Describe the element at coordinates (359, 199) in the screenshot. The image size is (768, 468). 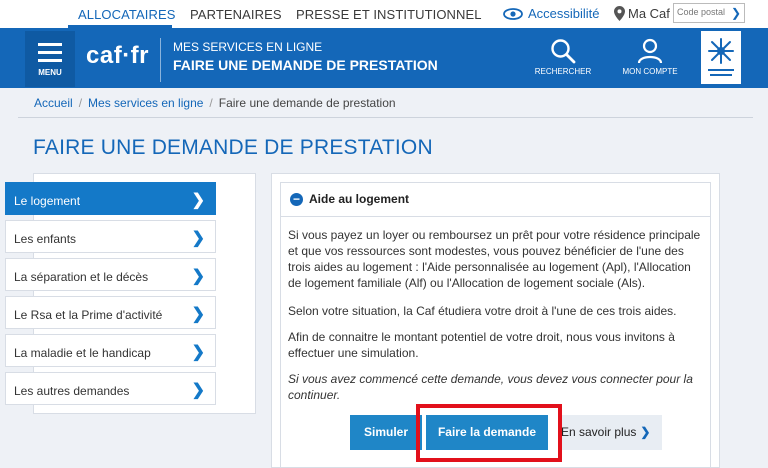
I see `section-title: Aide au logement` at that location.